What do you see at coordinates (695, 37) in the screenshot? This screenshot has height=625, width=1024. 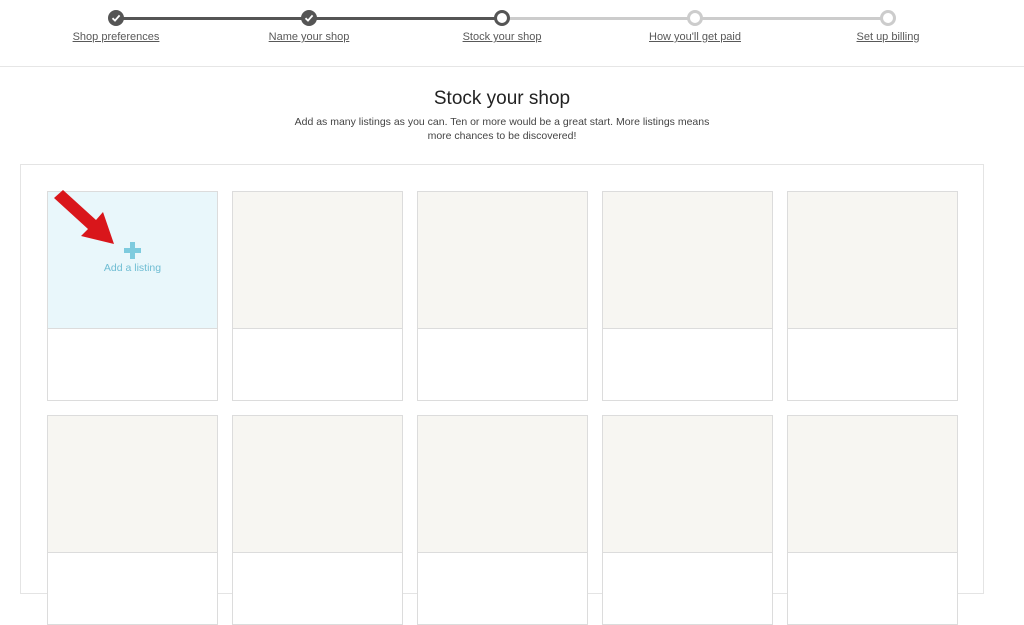 I see `step-link-how-youll-get-paid: How you'll get paid` at bounding box center [695, 37].